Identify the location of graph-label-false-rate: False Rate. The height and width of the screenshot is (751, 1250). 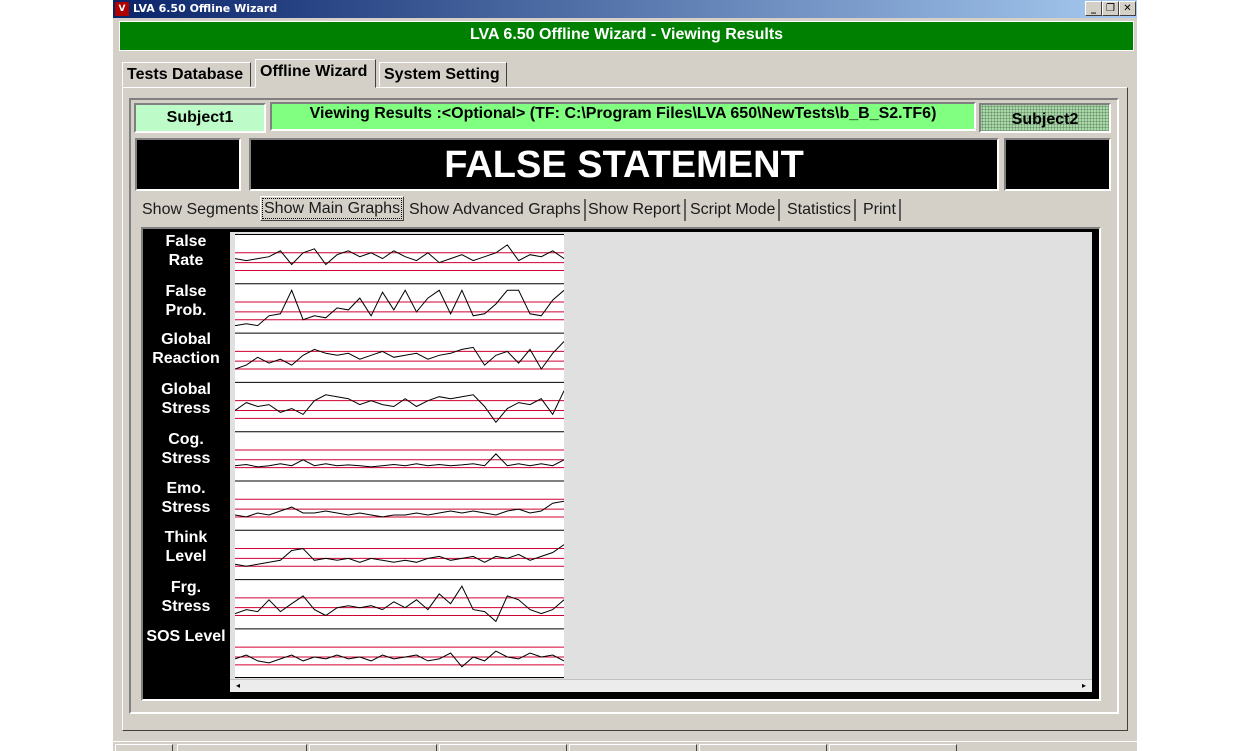
(186, 251).